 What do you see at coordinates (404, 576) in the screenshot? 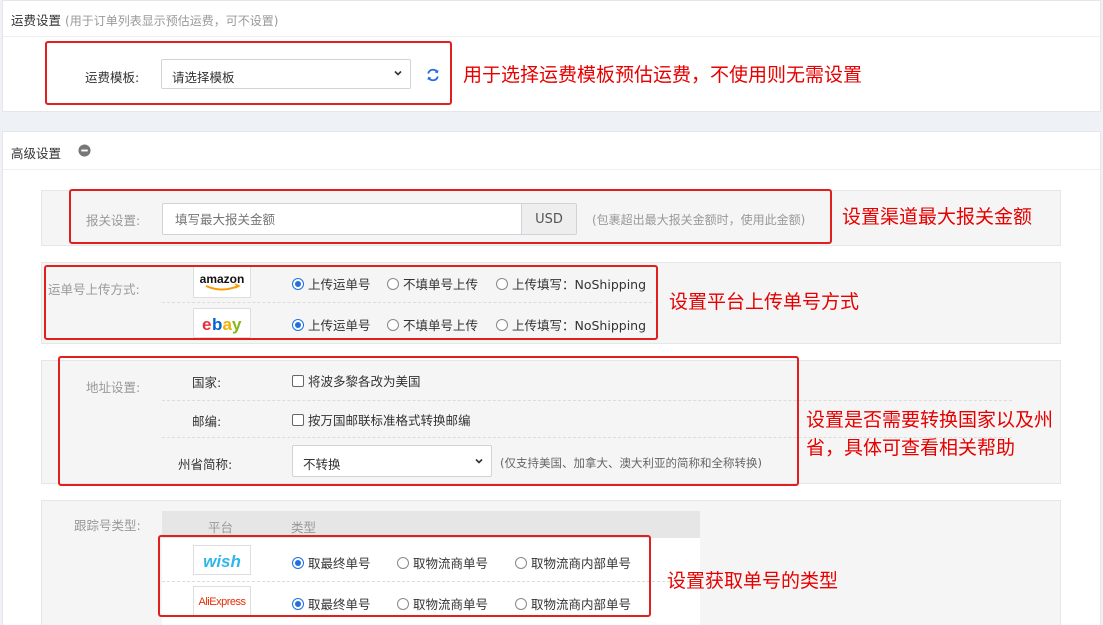
I see `highlight-tracking` at bounding box center [404, 576].